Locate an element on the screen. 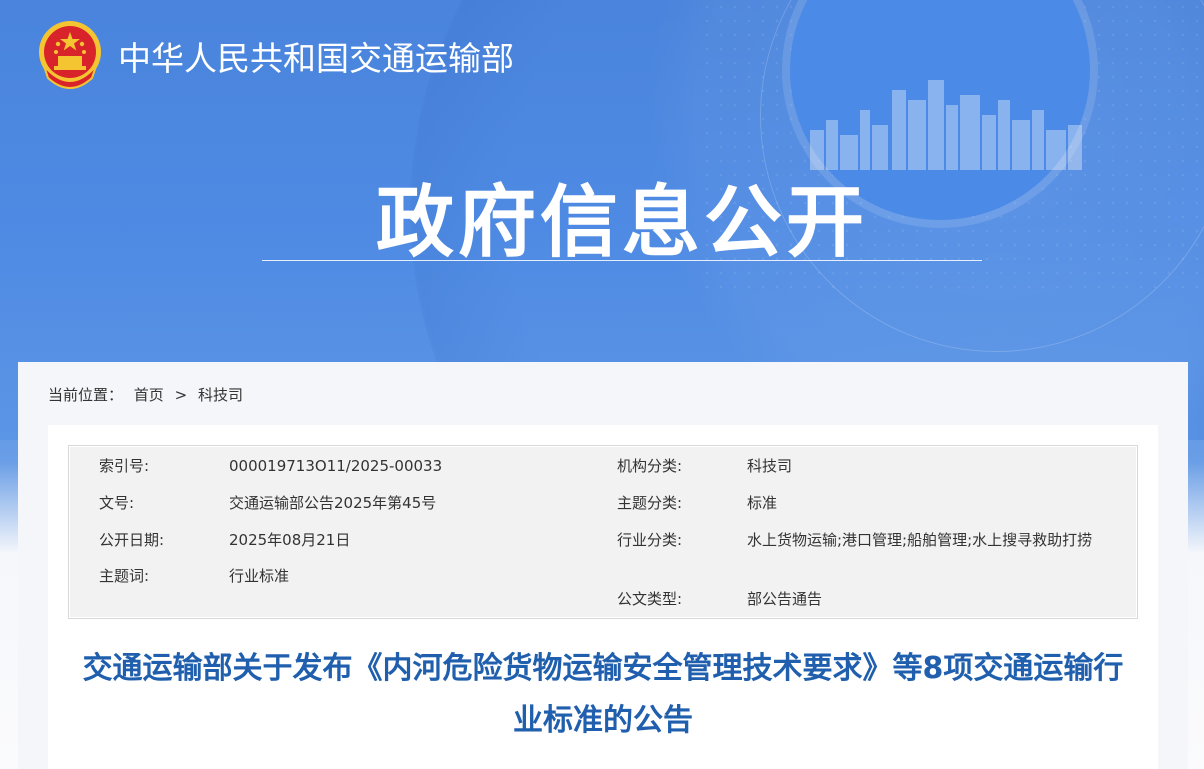 The image size is (1204, 769). title-divider is located at coordinates (622, 260).